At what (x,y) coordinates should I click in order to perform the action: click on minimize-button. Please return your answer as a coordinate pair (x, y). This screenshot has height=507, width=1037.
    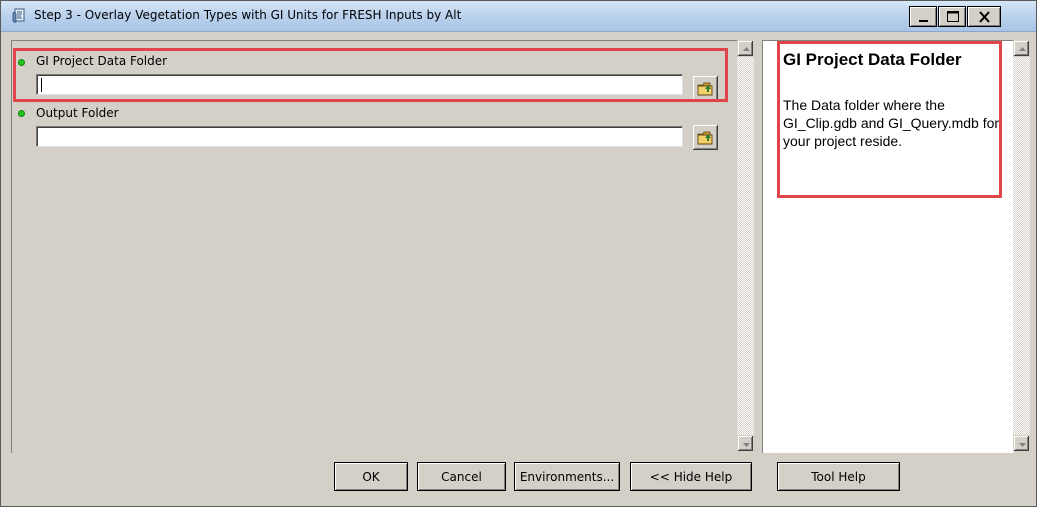
    Looking at the image, I should click on (923, 16).